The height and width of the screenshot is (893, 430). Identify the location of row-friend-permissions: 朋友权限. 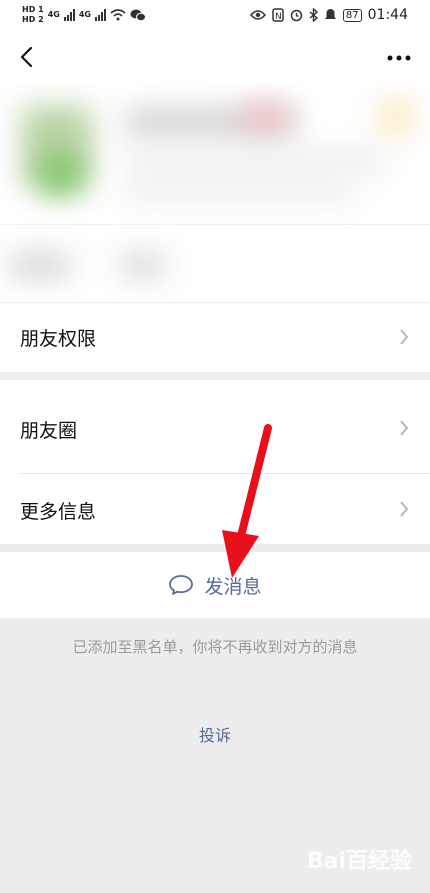
(215, 337).